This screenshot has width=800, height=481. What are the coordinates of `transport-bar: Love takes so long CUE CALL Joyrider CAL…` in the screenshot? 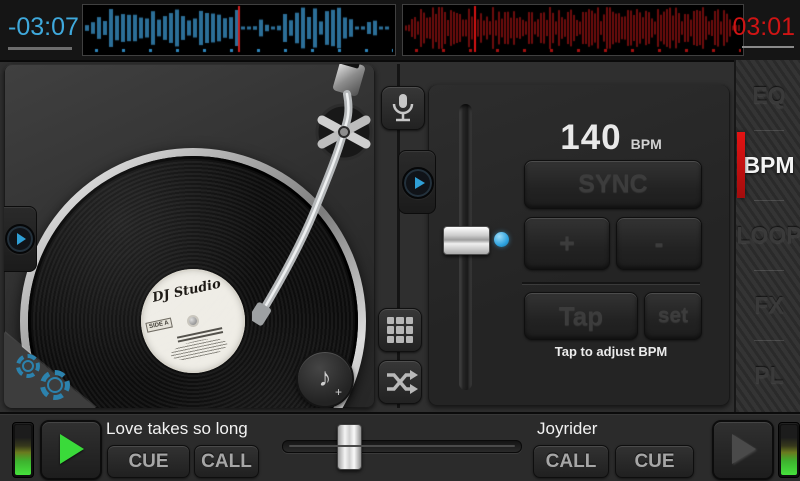 It's located at (400, 446).